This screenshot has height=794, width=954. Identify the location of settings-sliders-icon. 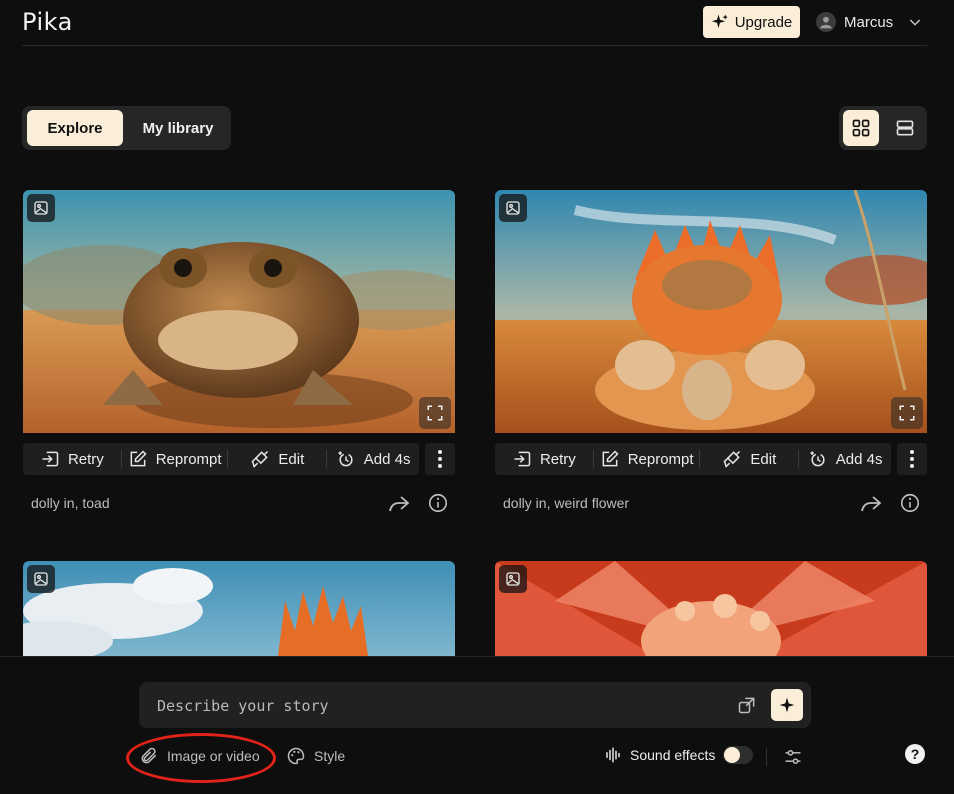
(793, 757).